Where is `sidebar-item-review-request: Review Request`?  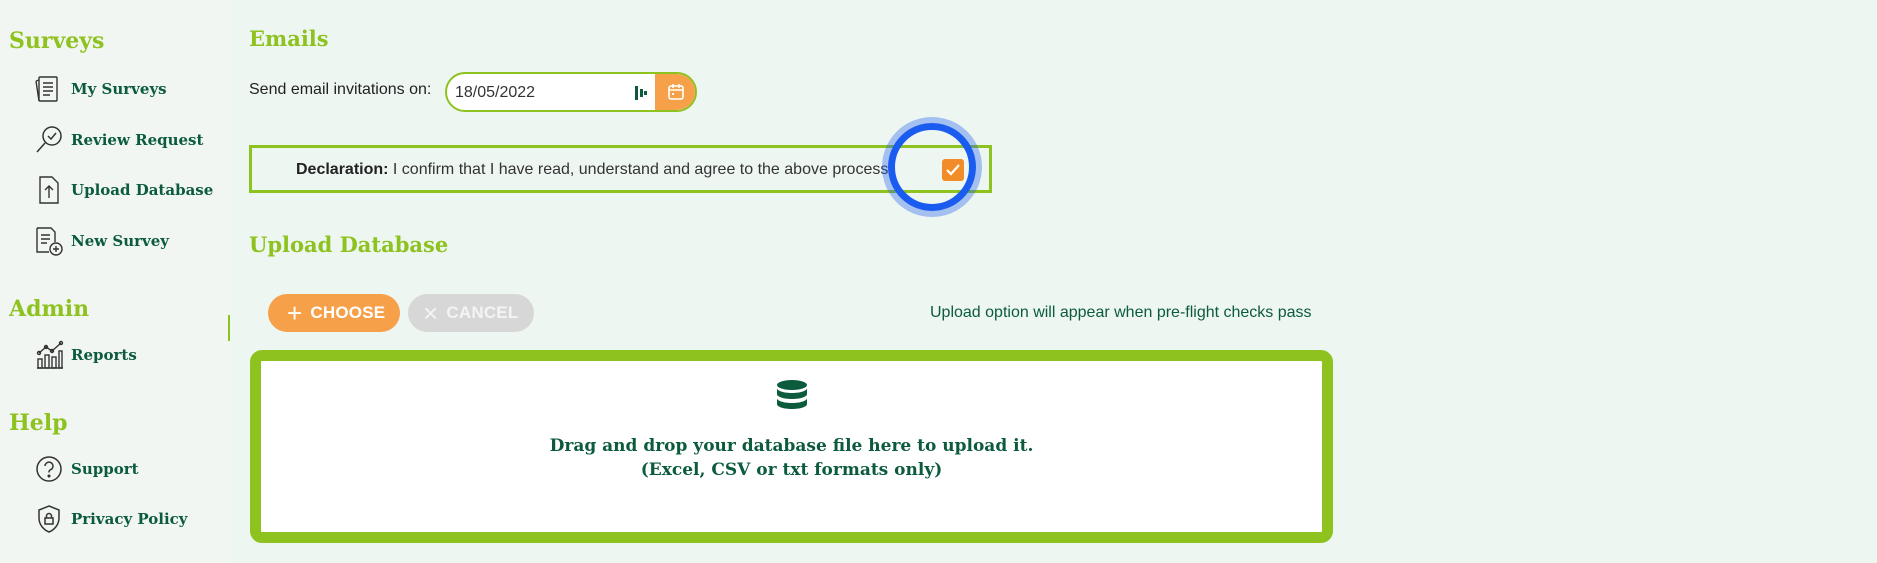
sidebar-item-review-request: Review Request is located at coordinates (117, 140).